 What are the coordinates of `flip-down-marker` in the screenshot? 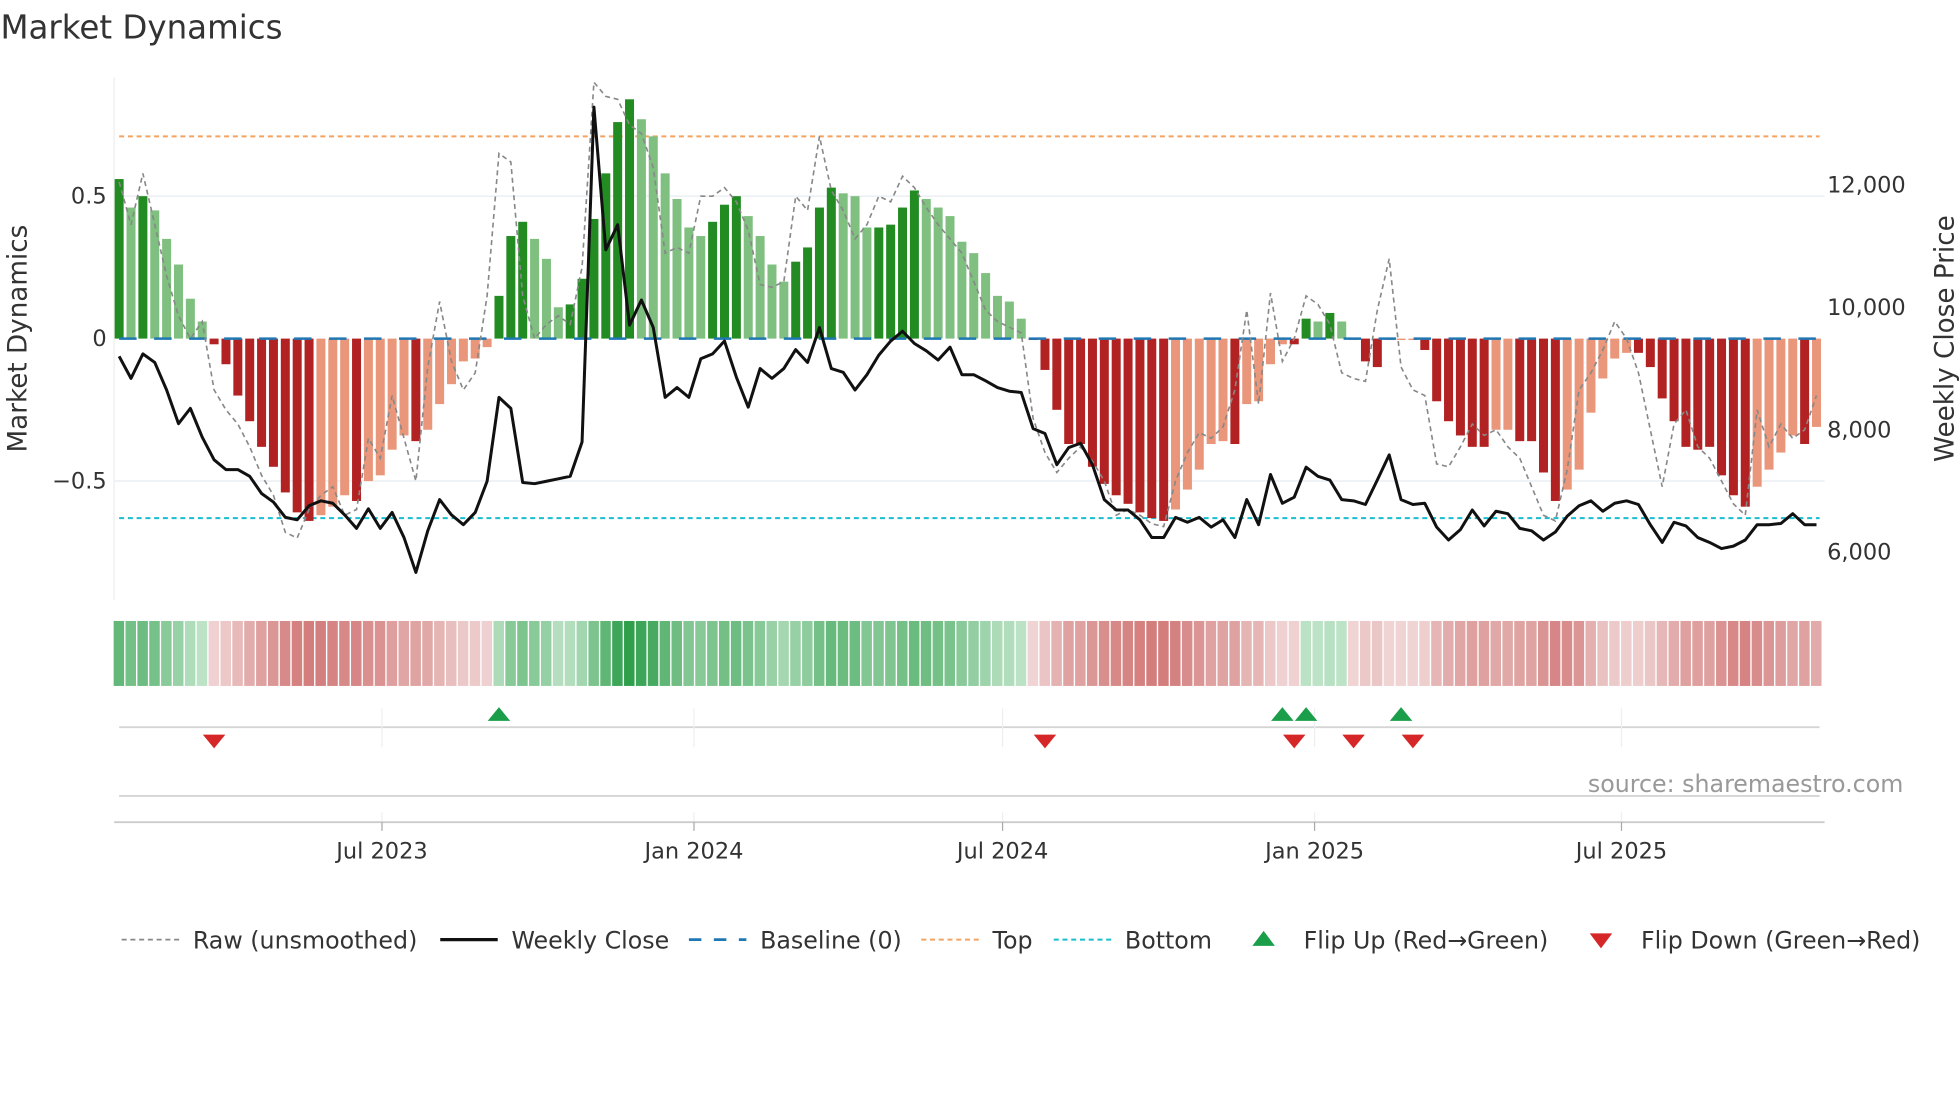 It's located at (1353, 741).